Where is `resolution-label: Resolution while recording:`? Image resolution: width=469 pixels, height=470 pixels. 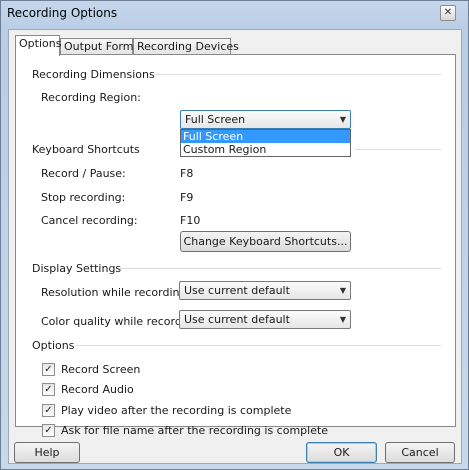 resolution-label: Resolution while recording: is located at coordinates (116, 292).